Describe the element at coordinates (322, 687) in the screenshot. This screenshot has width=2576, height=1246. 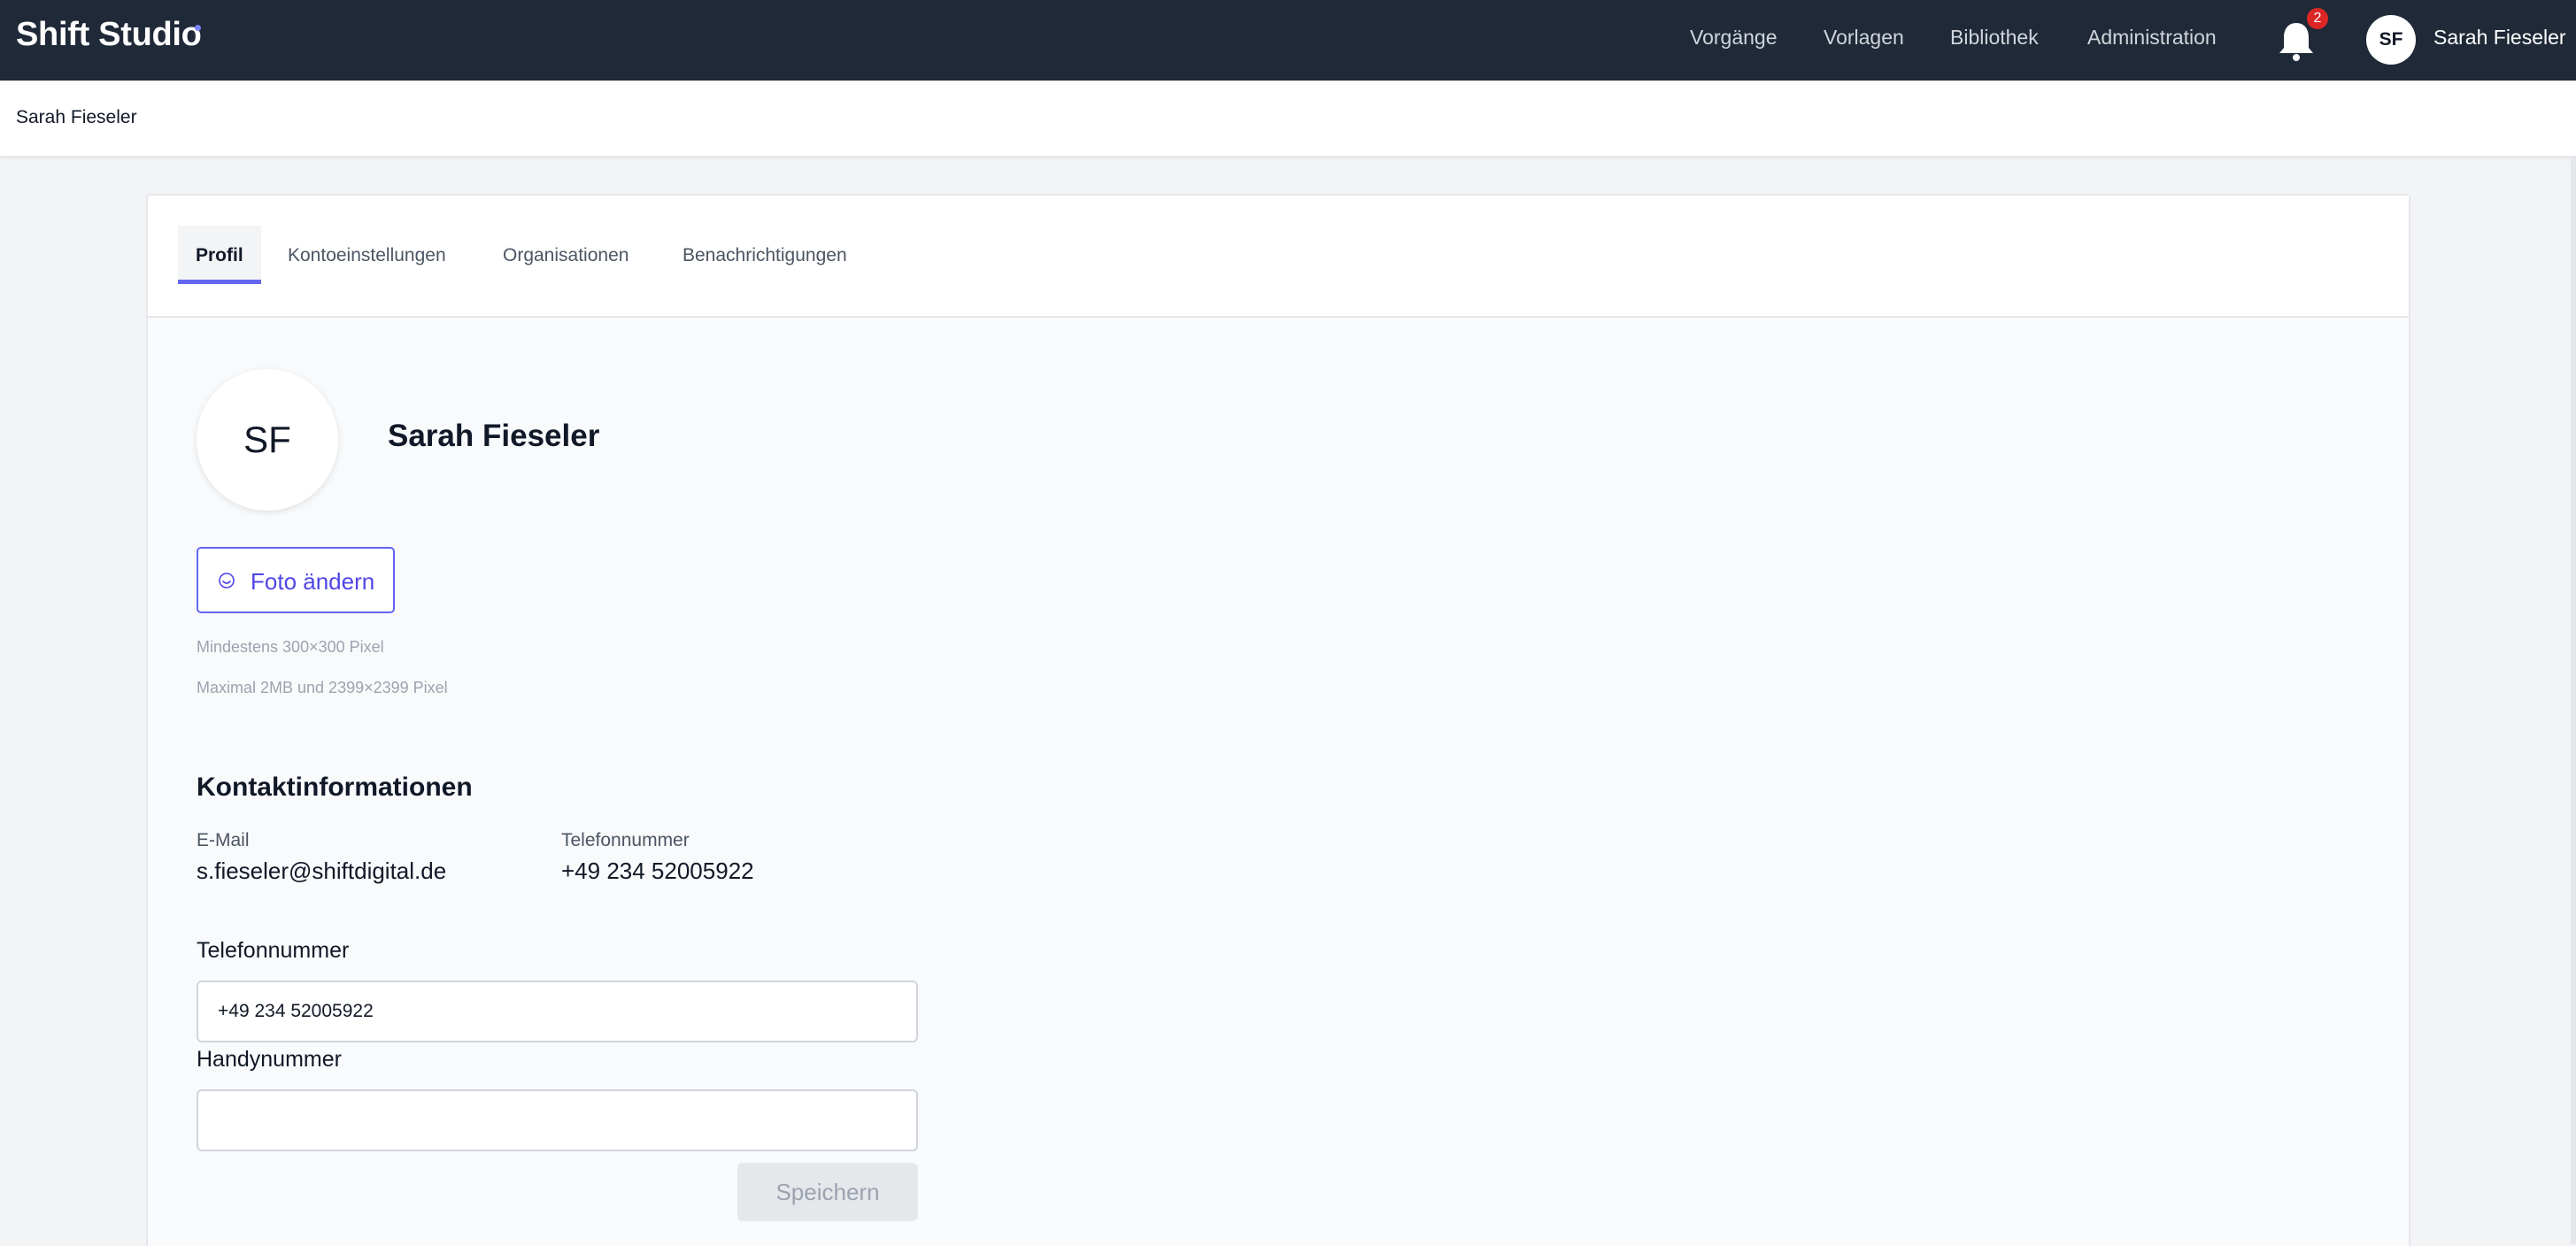
I see `photo-hint-max: Maximal 2MB und 2399×2399 Pixel` at that location.